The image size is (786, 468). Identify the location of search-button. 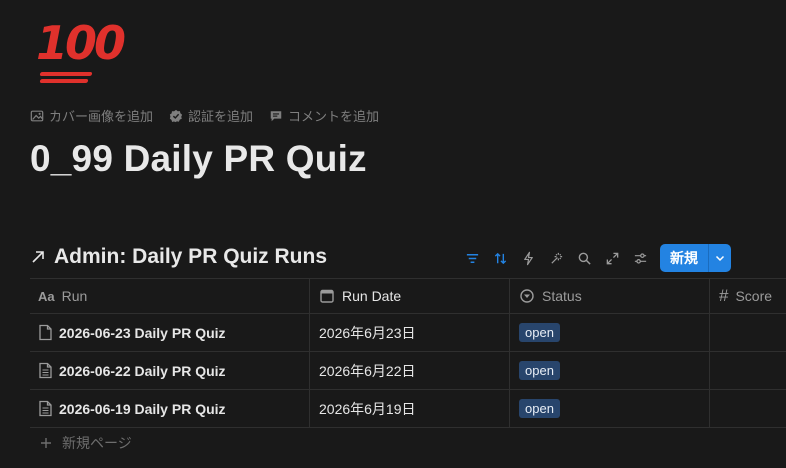
(584, 258).